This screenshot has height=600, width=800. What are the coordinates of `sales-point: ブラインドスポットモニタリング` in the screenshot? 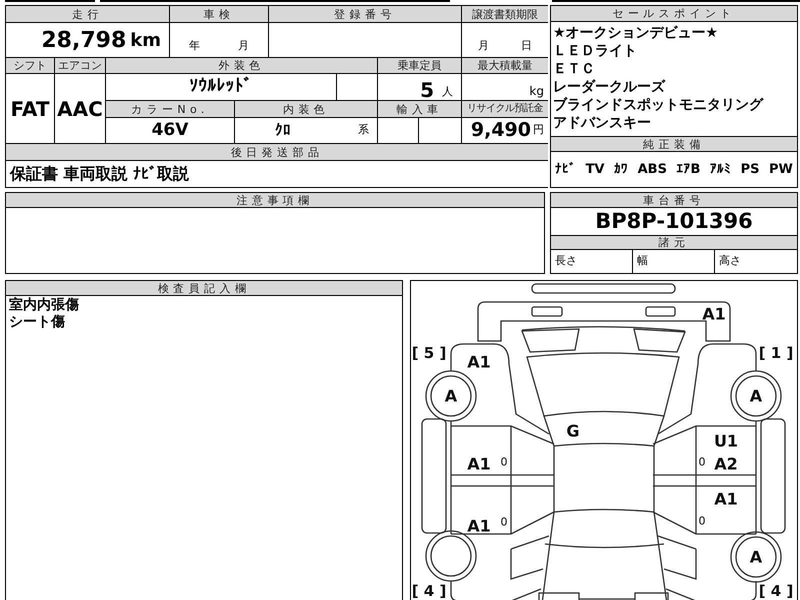 It's located at (658, 105).